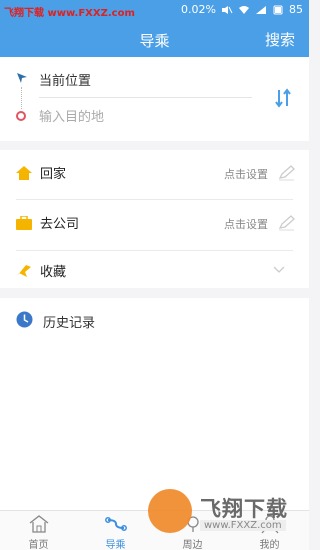 Image resolution: width=320 pixels, height=550 pixels. Describe the element at coordinates (53, 272) in the screenshot. I see `collection-label: 收藏` at that location.